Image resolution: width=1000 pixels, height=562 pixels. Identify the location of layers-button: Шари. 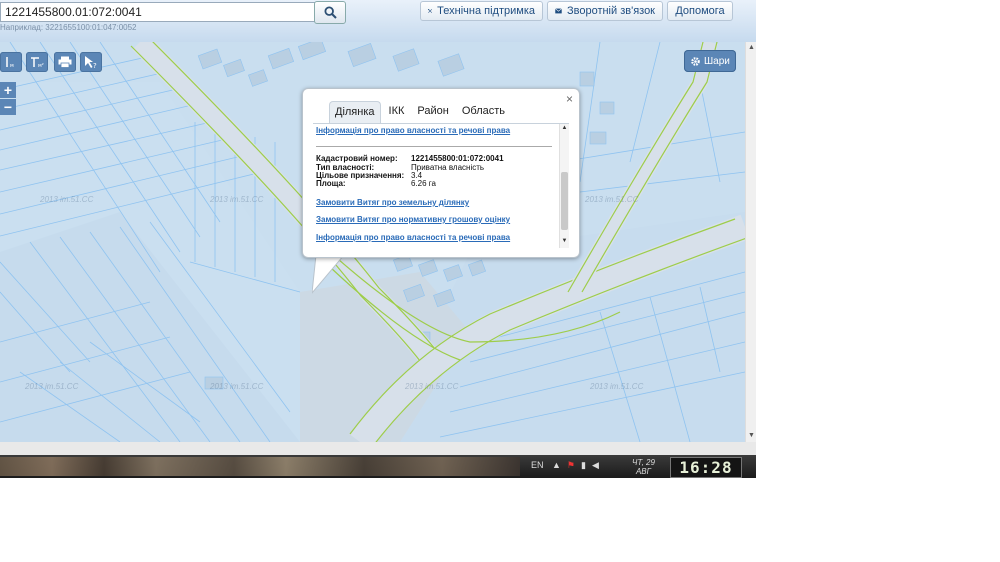
(710, 61).